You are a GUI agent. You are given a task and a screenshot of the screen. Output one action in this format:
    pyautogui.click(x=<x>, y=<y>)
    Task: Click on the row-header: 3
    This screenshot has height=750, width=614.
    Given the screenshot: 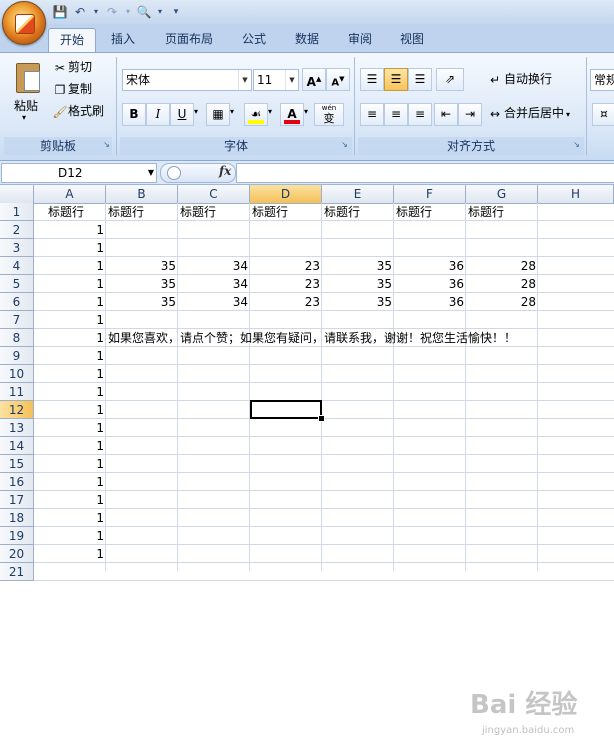 What is the action you would take?
    pyautogui.click(x=17, y=248)
    